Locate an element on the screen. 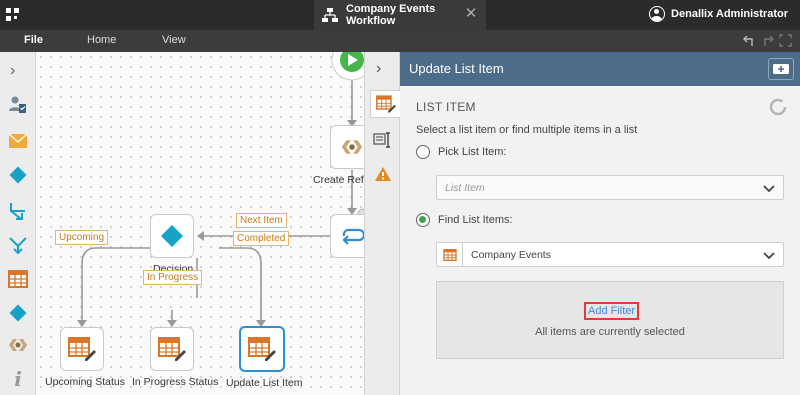  menu-home: Home is located at coordinates (101, 40).